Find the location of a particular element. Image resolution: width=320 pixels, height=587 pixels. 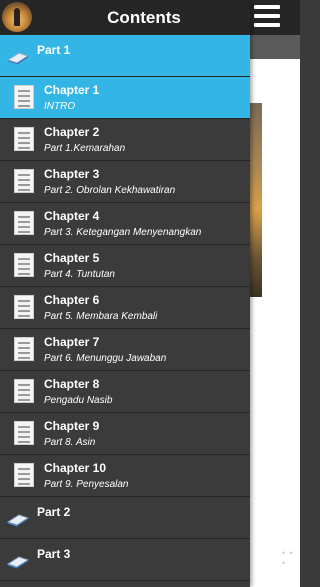

chapter-title: Chapter 3 is located at coordinates (72, 174).